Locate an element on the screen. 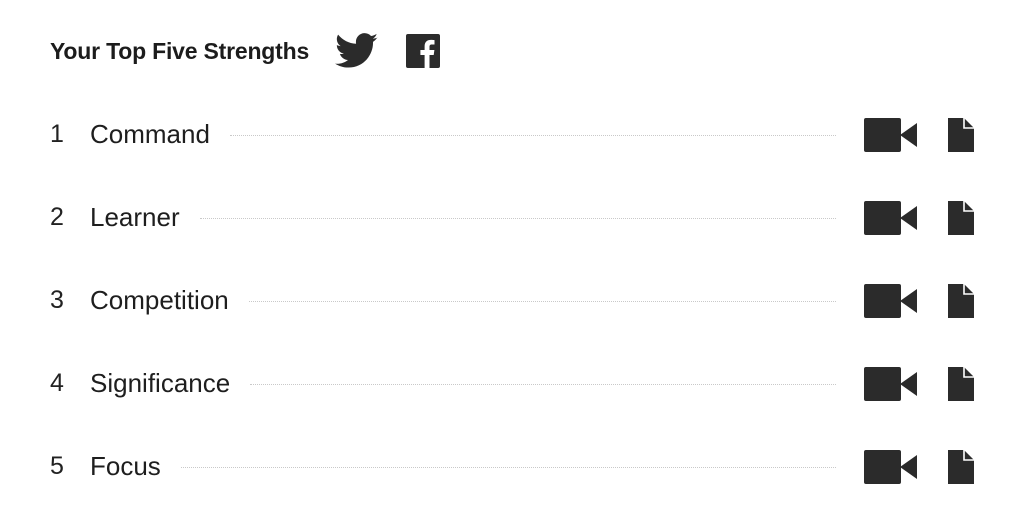 The height and width of the screenshot is (516, 1024). strength-rank: 1 is located at coordinates (57, 134).